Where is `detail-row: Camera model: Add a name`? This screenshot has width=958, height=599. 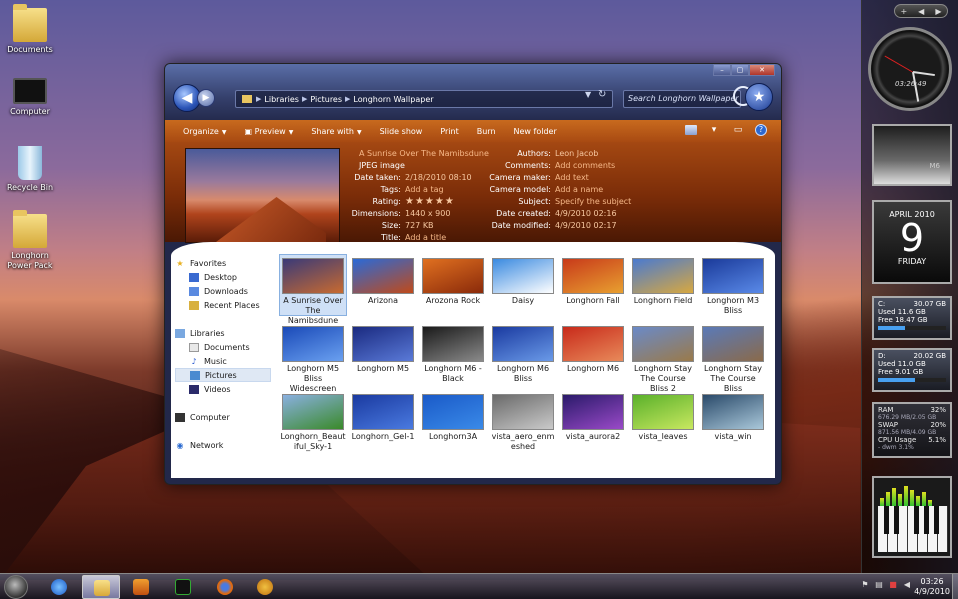
detail-row: Camera model: Add a name is located at coordinates (552, 190).